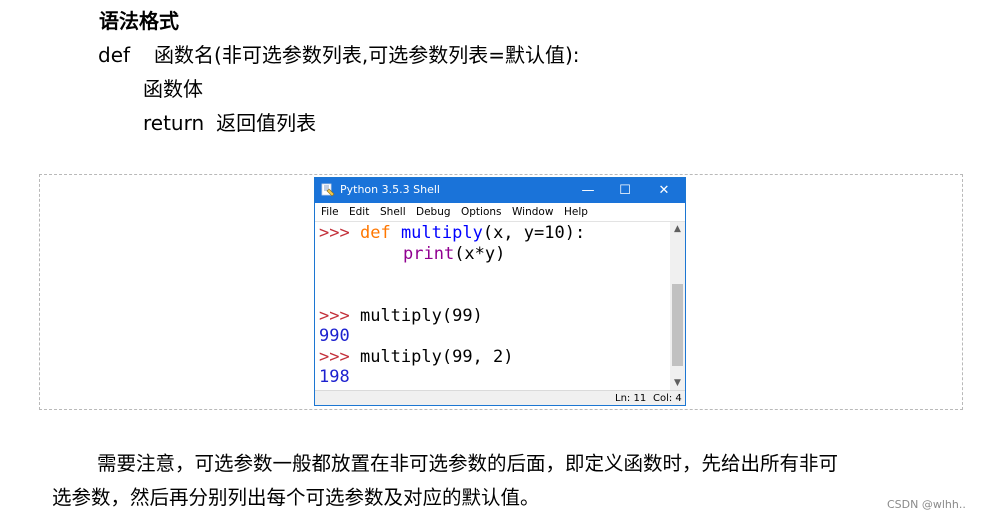  Describe the element at coordinates (173, 89) in the screenshot. I see `syntax-line-body: 函数体` at that location.